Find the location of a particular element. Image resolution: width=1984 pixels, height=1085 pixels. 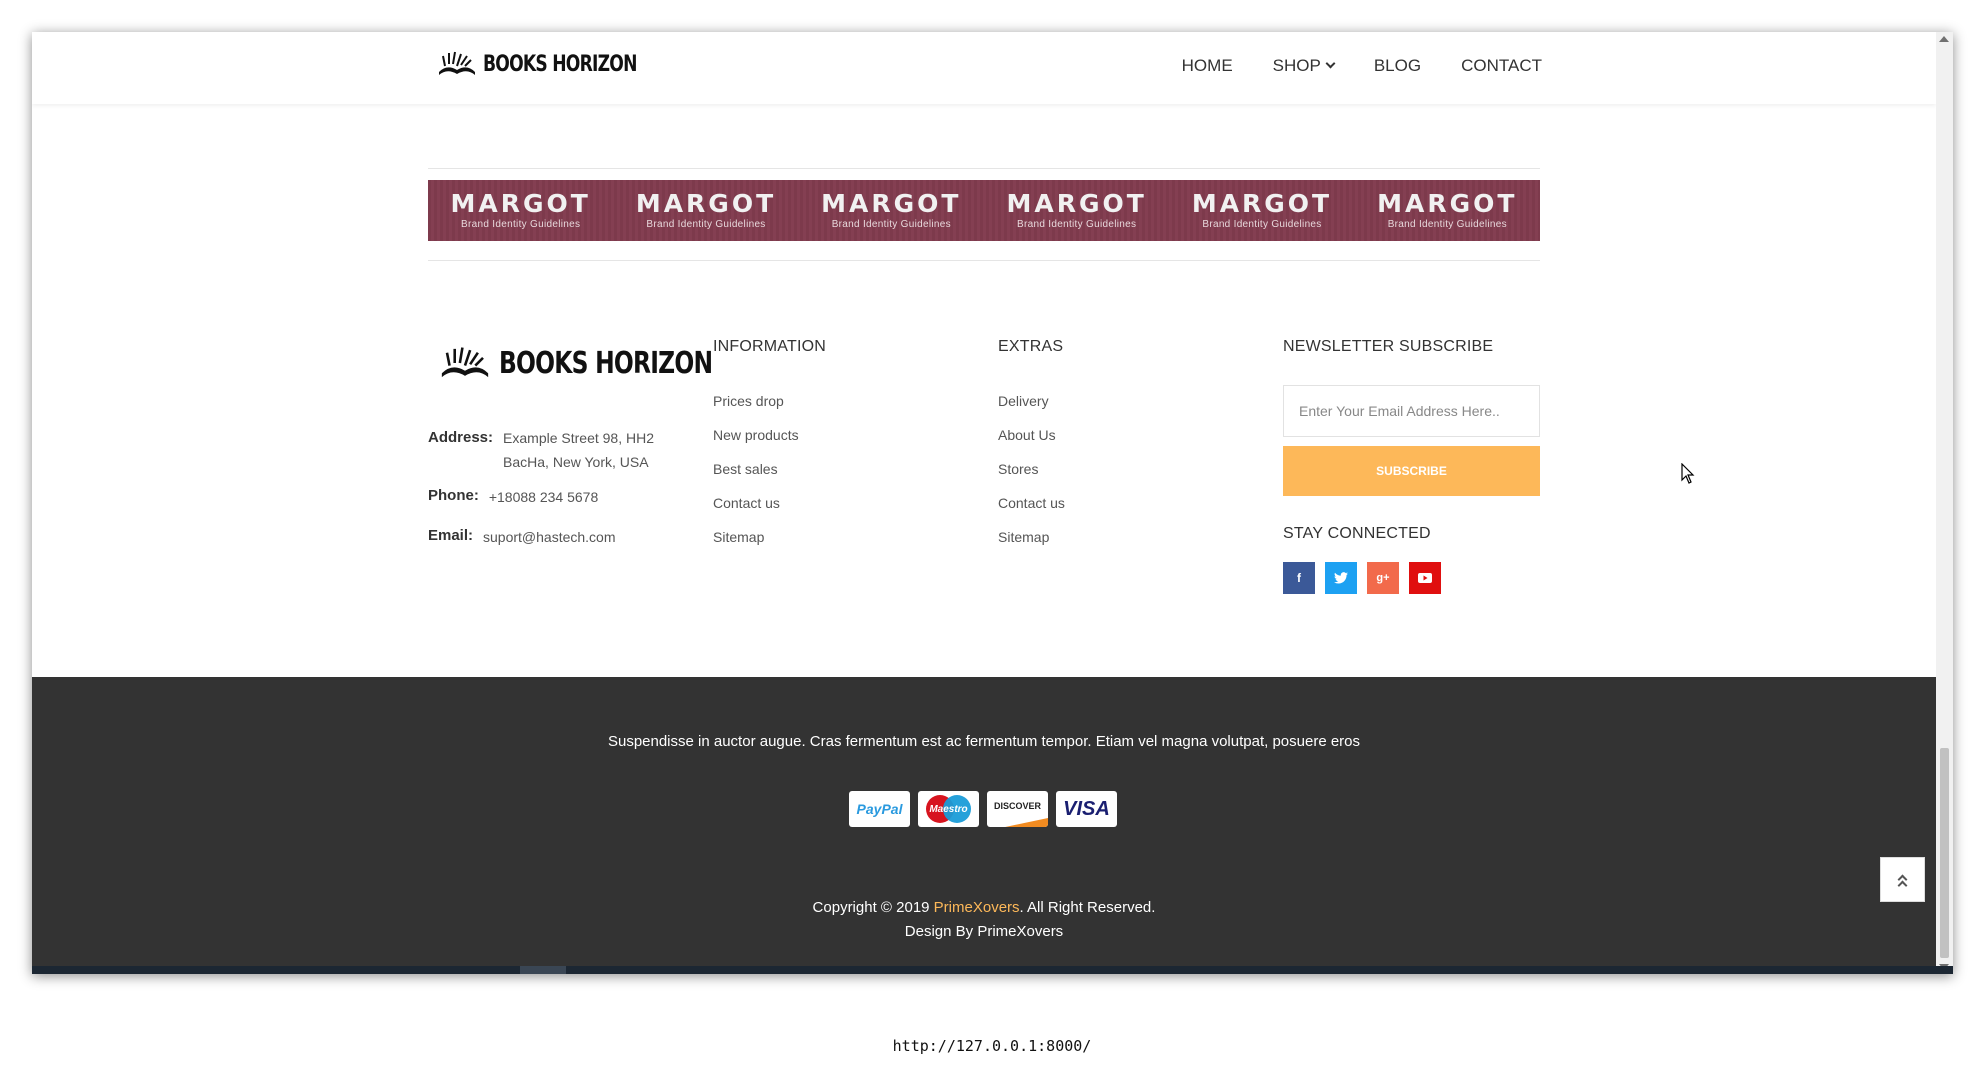

visa-icon: VISA is located at coordinates (1086, 809).